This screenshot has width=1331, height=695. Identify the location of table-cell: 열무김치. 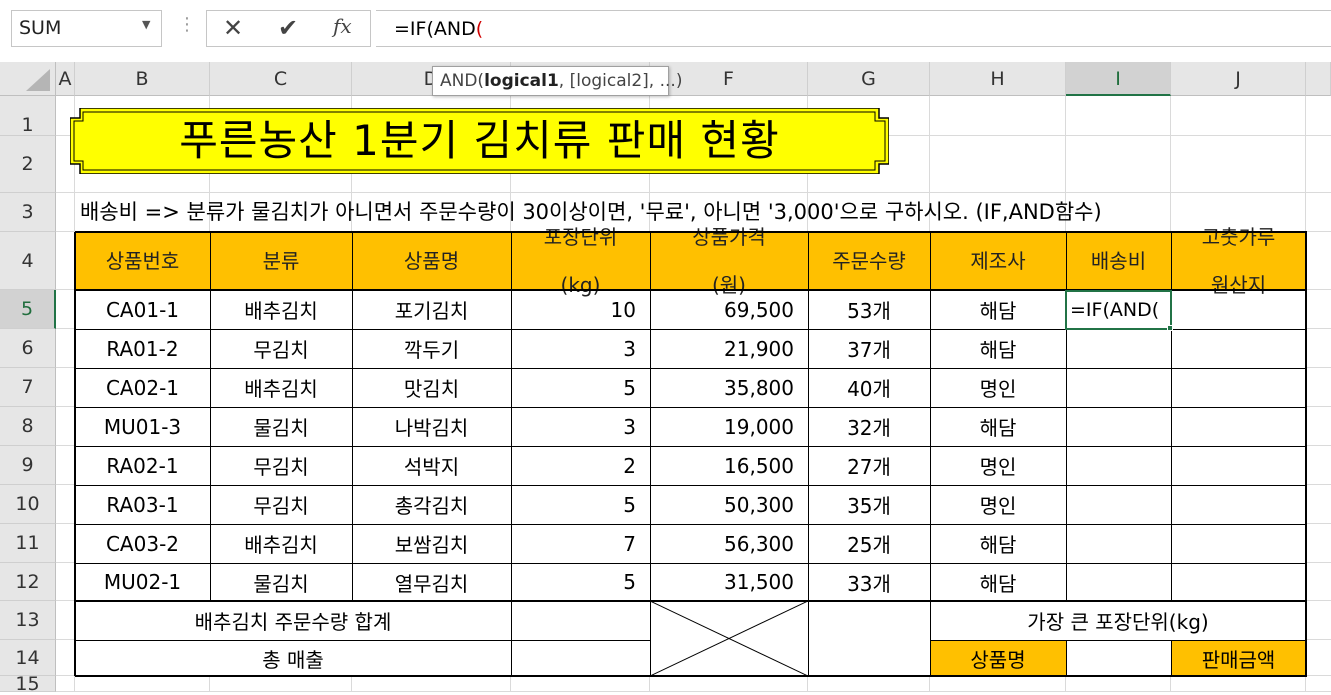
(431, 582).